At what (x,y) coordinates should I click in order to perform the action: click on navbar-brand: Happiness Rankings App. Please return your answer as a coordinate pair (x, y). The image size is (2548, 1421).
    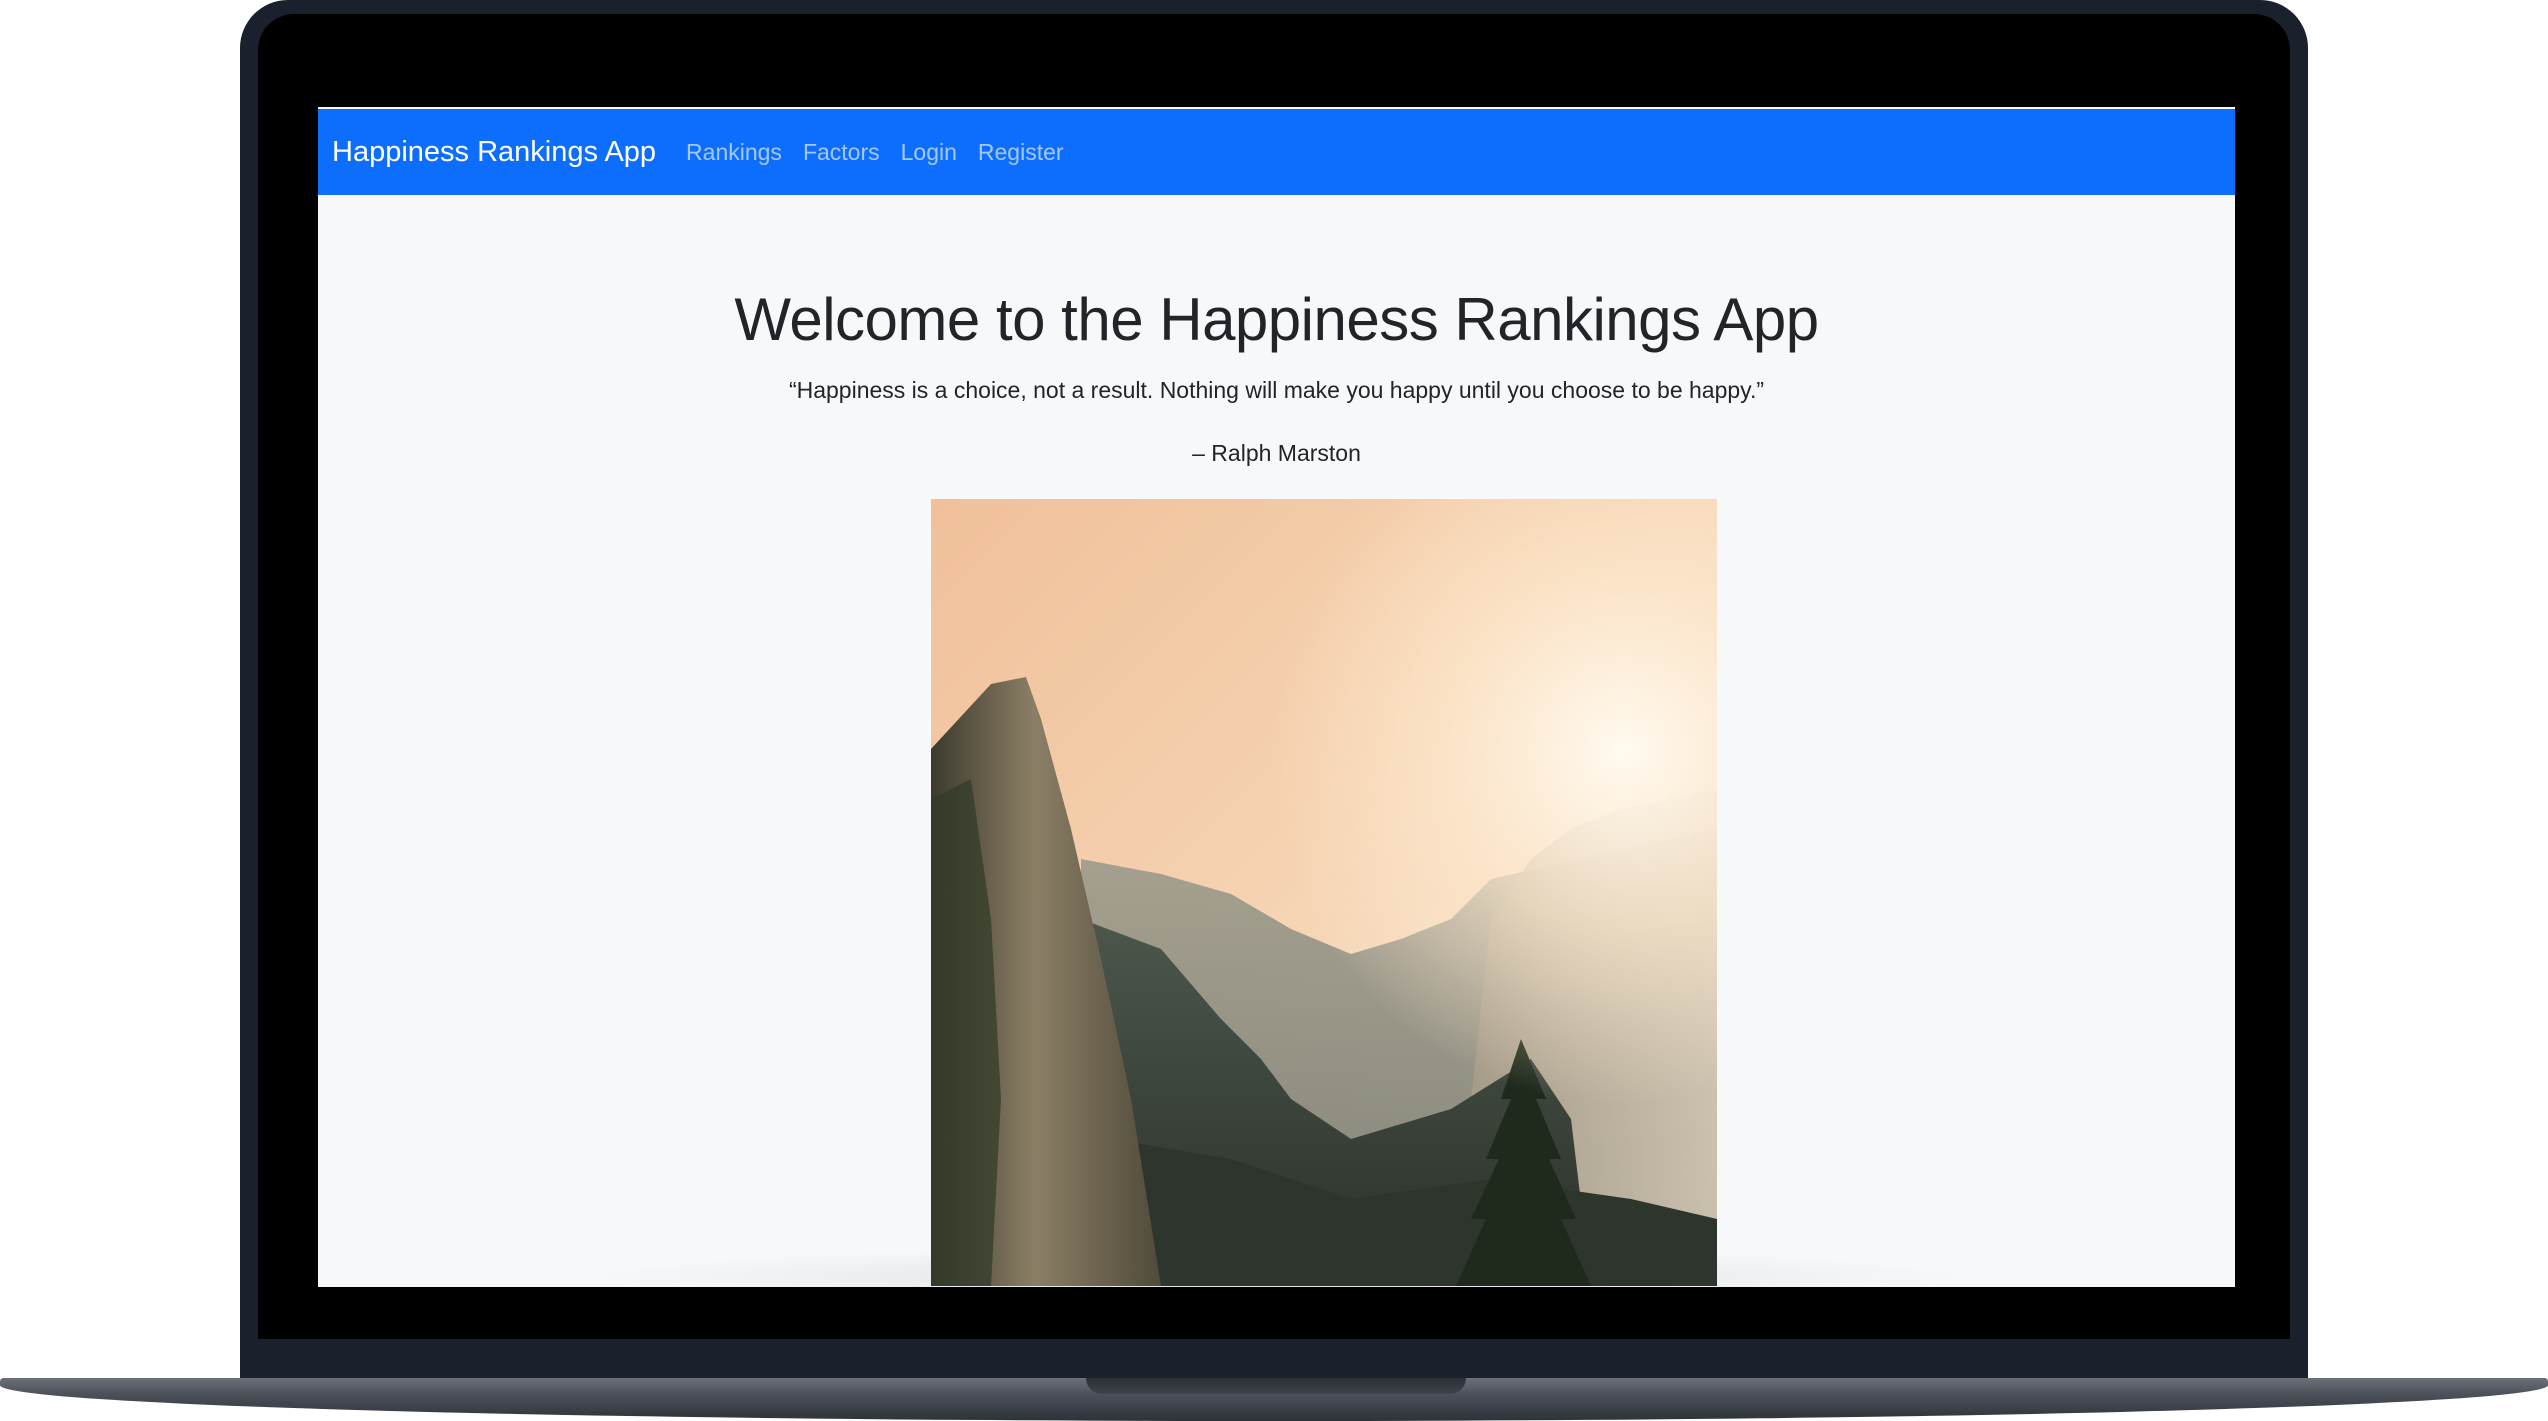
    Looking at the image, I should click on (494, 152).